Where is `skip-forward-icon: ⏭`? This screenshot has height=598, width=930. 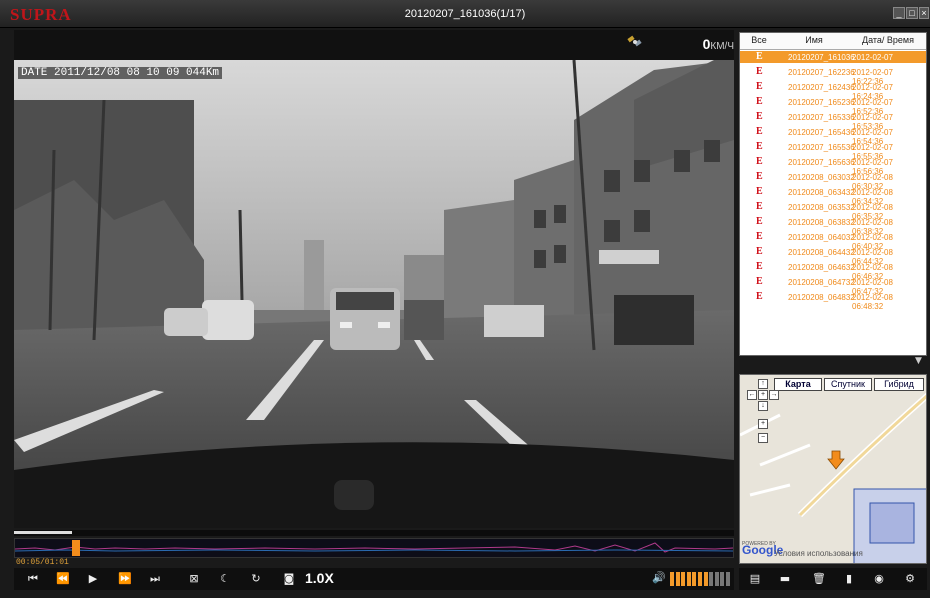
skip-forward-icon: ⏭ is located at coordinates (155, 579).